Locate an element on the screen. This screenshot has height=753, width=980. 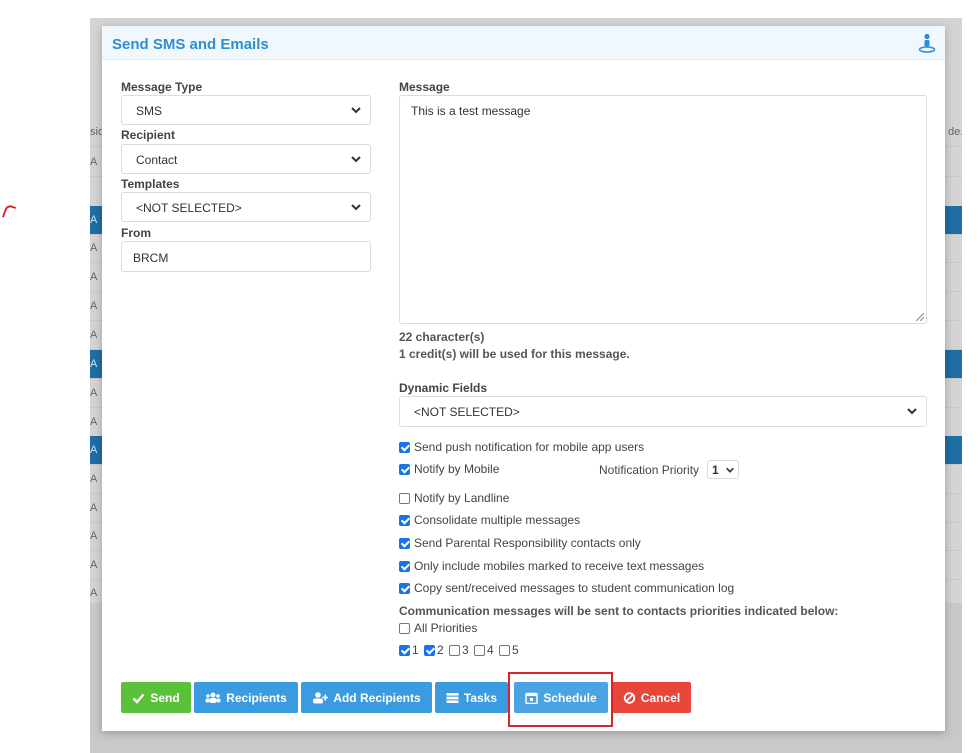
tasks-button-label: Tasks is located at coordinates (480, 697).